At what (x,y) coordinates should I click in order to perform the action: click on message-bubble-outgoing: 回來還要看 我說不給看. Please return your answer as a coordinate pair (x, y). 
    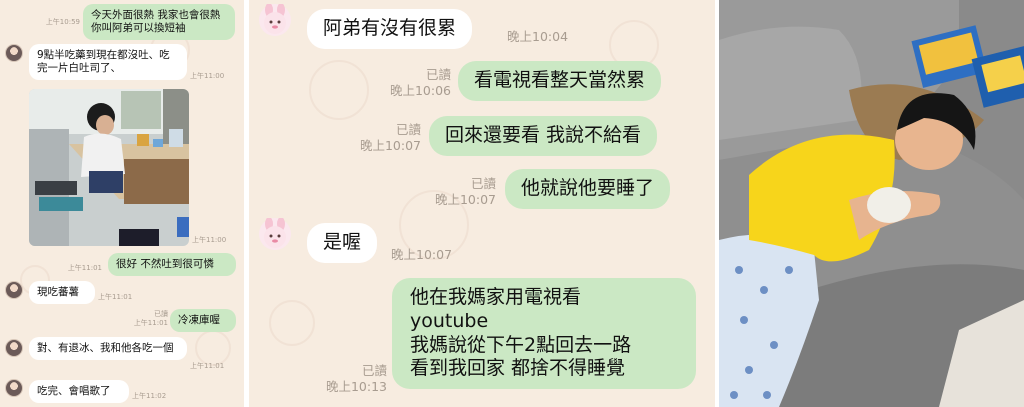
    Looking at the image, I should click on (543, 136).